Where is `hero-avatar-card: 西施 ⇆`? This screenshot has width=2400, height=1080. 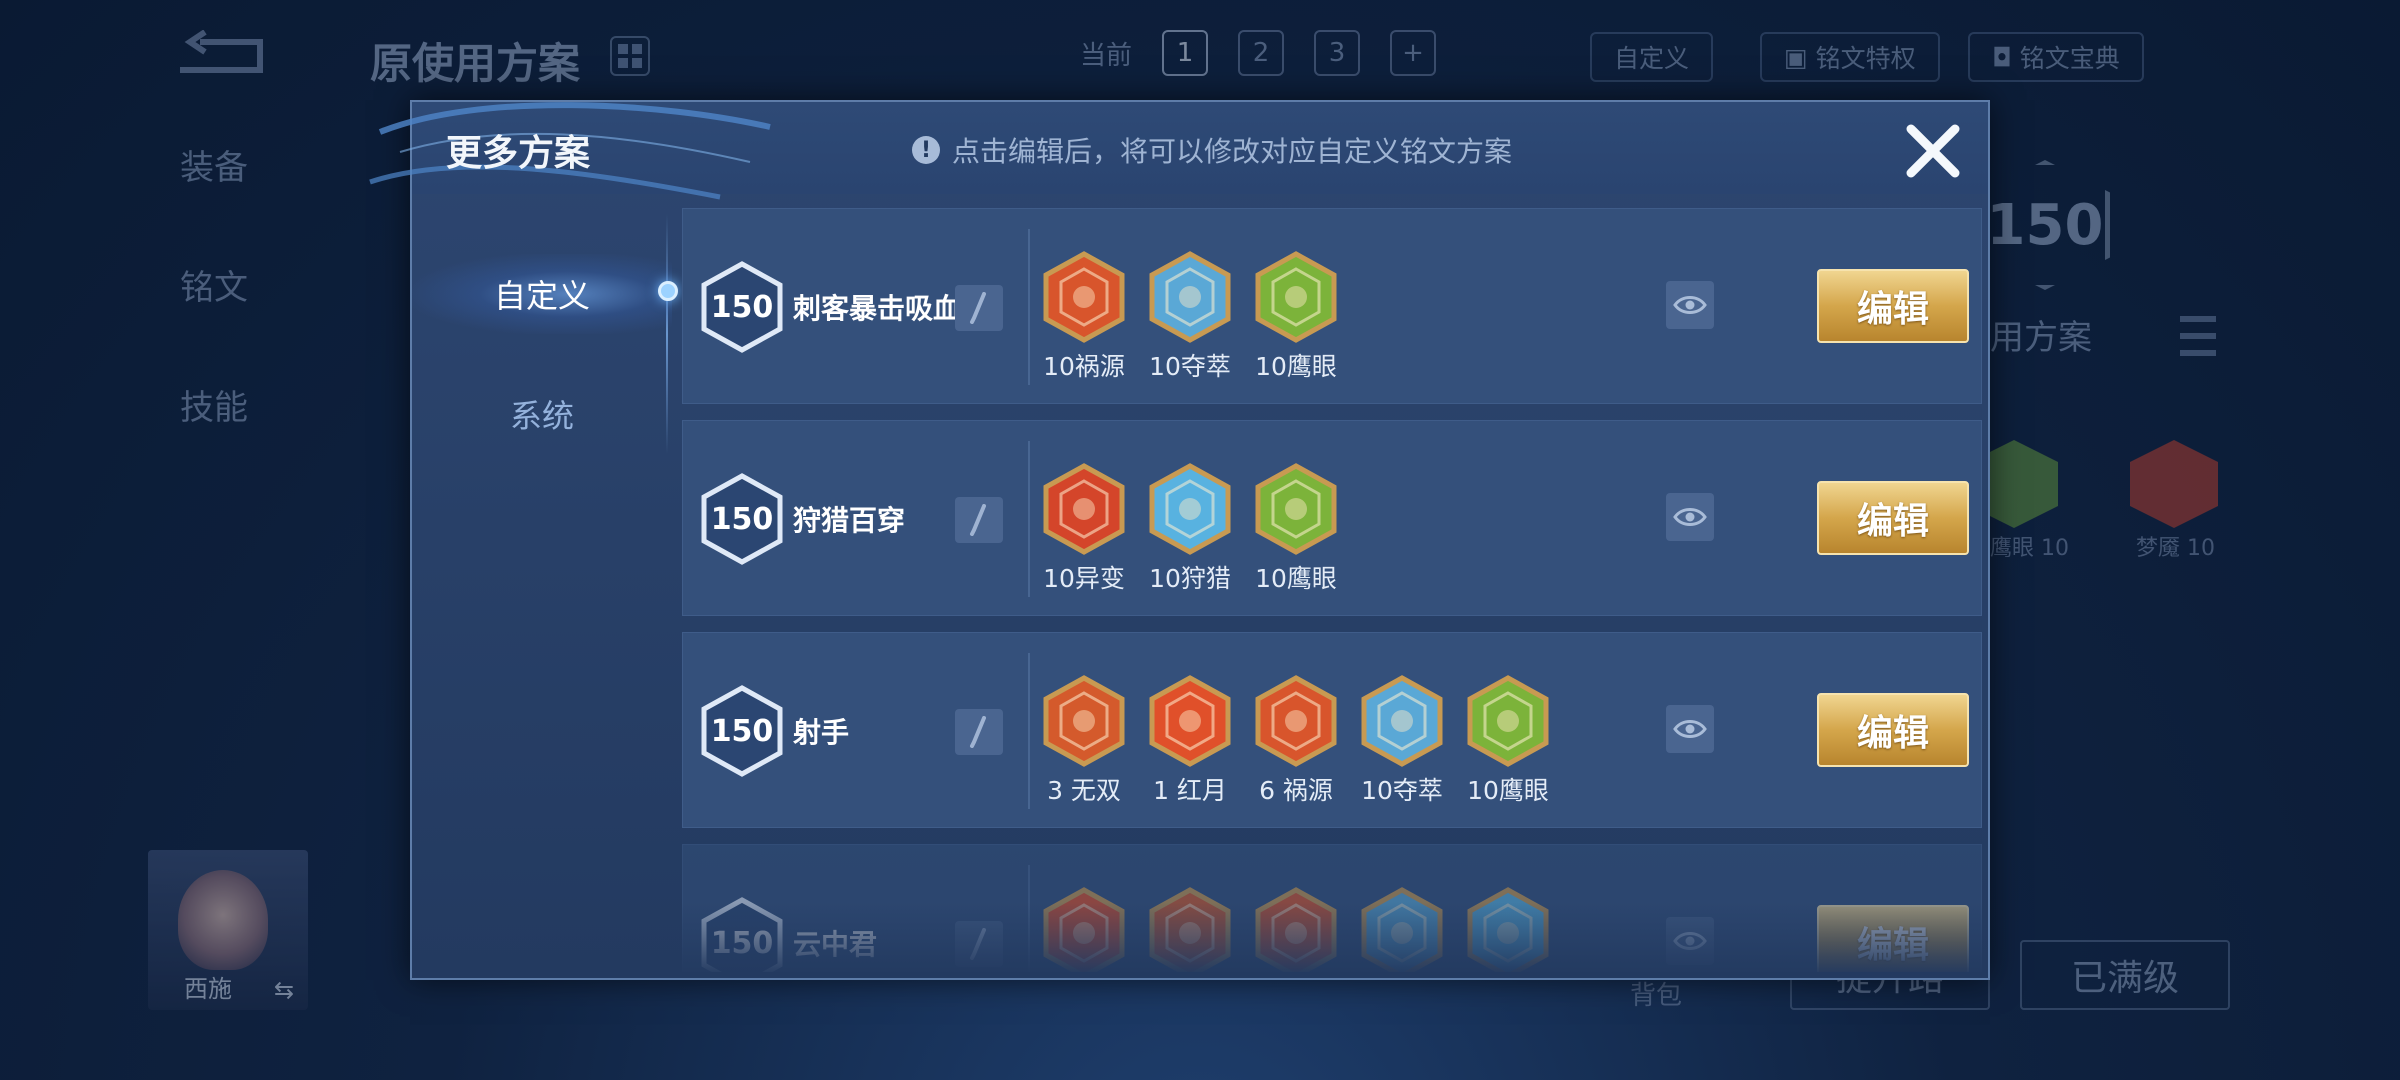
hero-avatar-card: 西施 ⇆ is located at coordinates (228, 930).